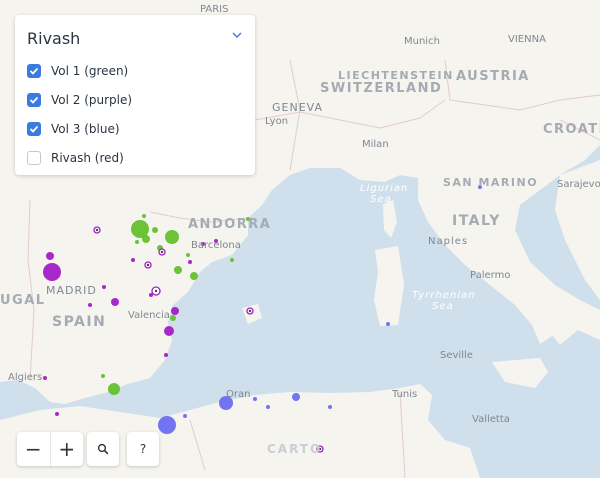 The width and height of the screenshot is (600, 478). What do you see at coordinates (277, 121) in the screenshot?
I see `label-lyon: Lyon` at bounding box center [277, 121].